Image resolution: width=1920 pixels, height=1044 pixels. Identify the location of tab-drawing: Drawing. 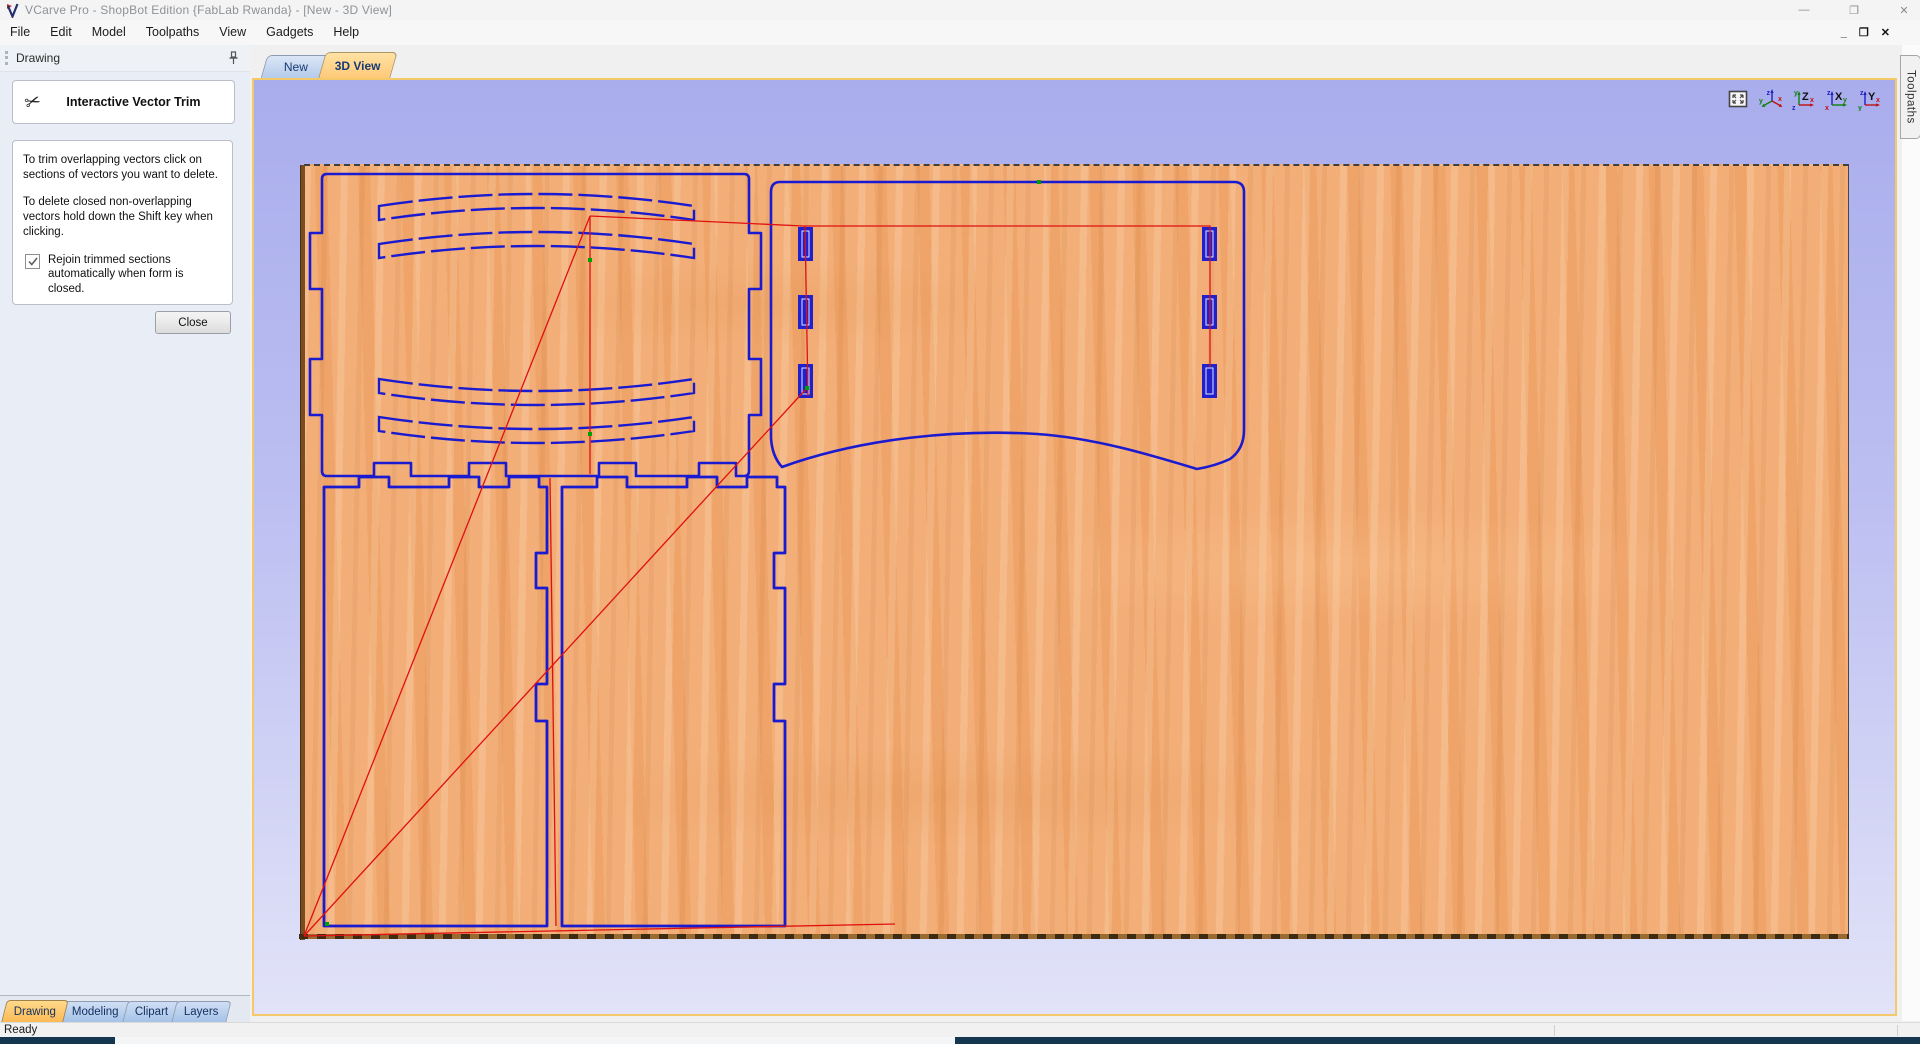
(35, 1011).